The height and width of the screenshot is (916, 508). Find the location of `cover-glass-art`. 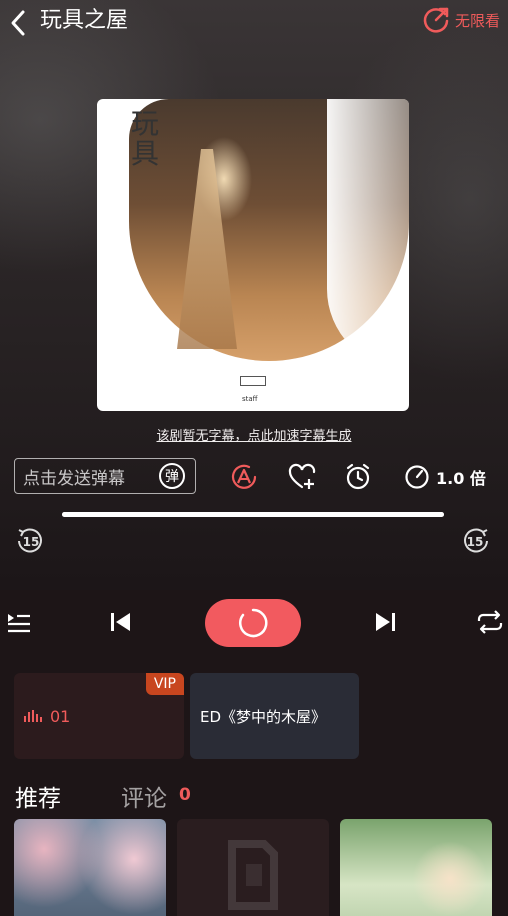

cover-glass-art is located at coordinates (368, 234).